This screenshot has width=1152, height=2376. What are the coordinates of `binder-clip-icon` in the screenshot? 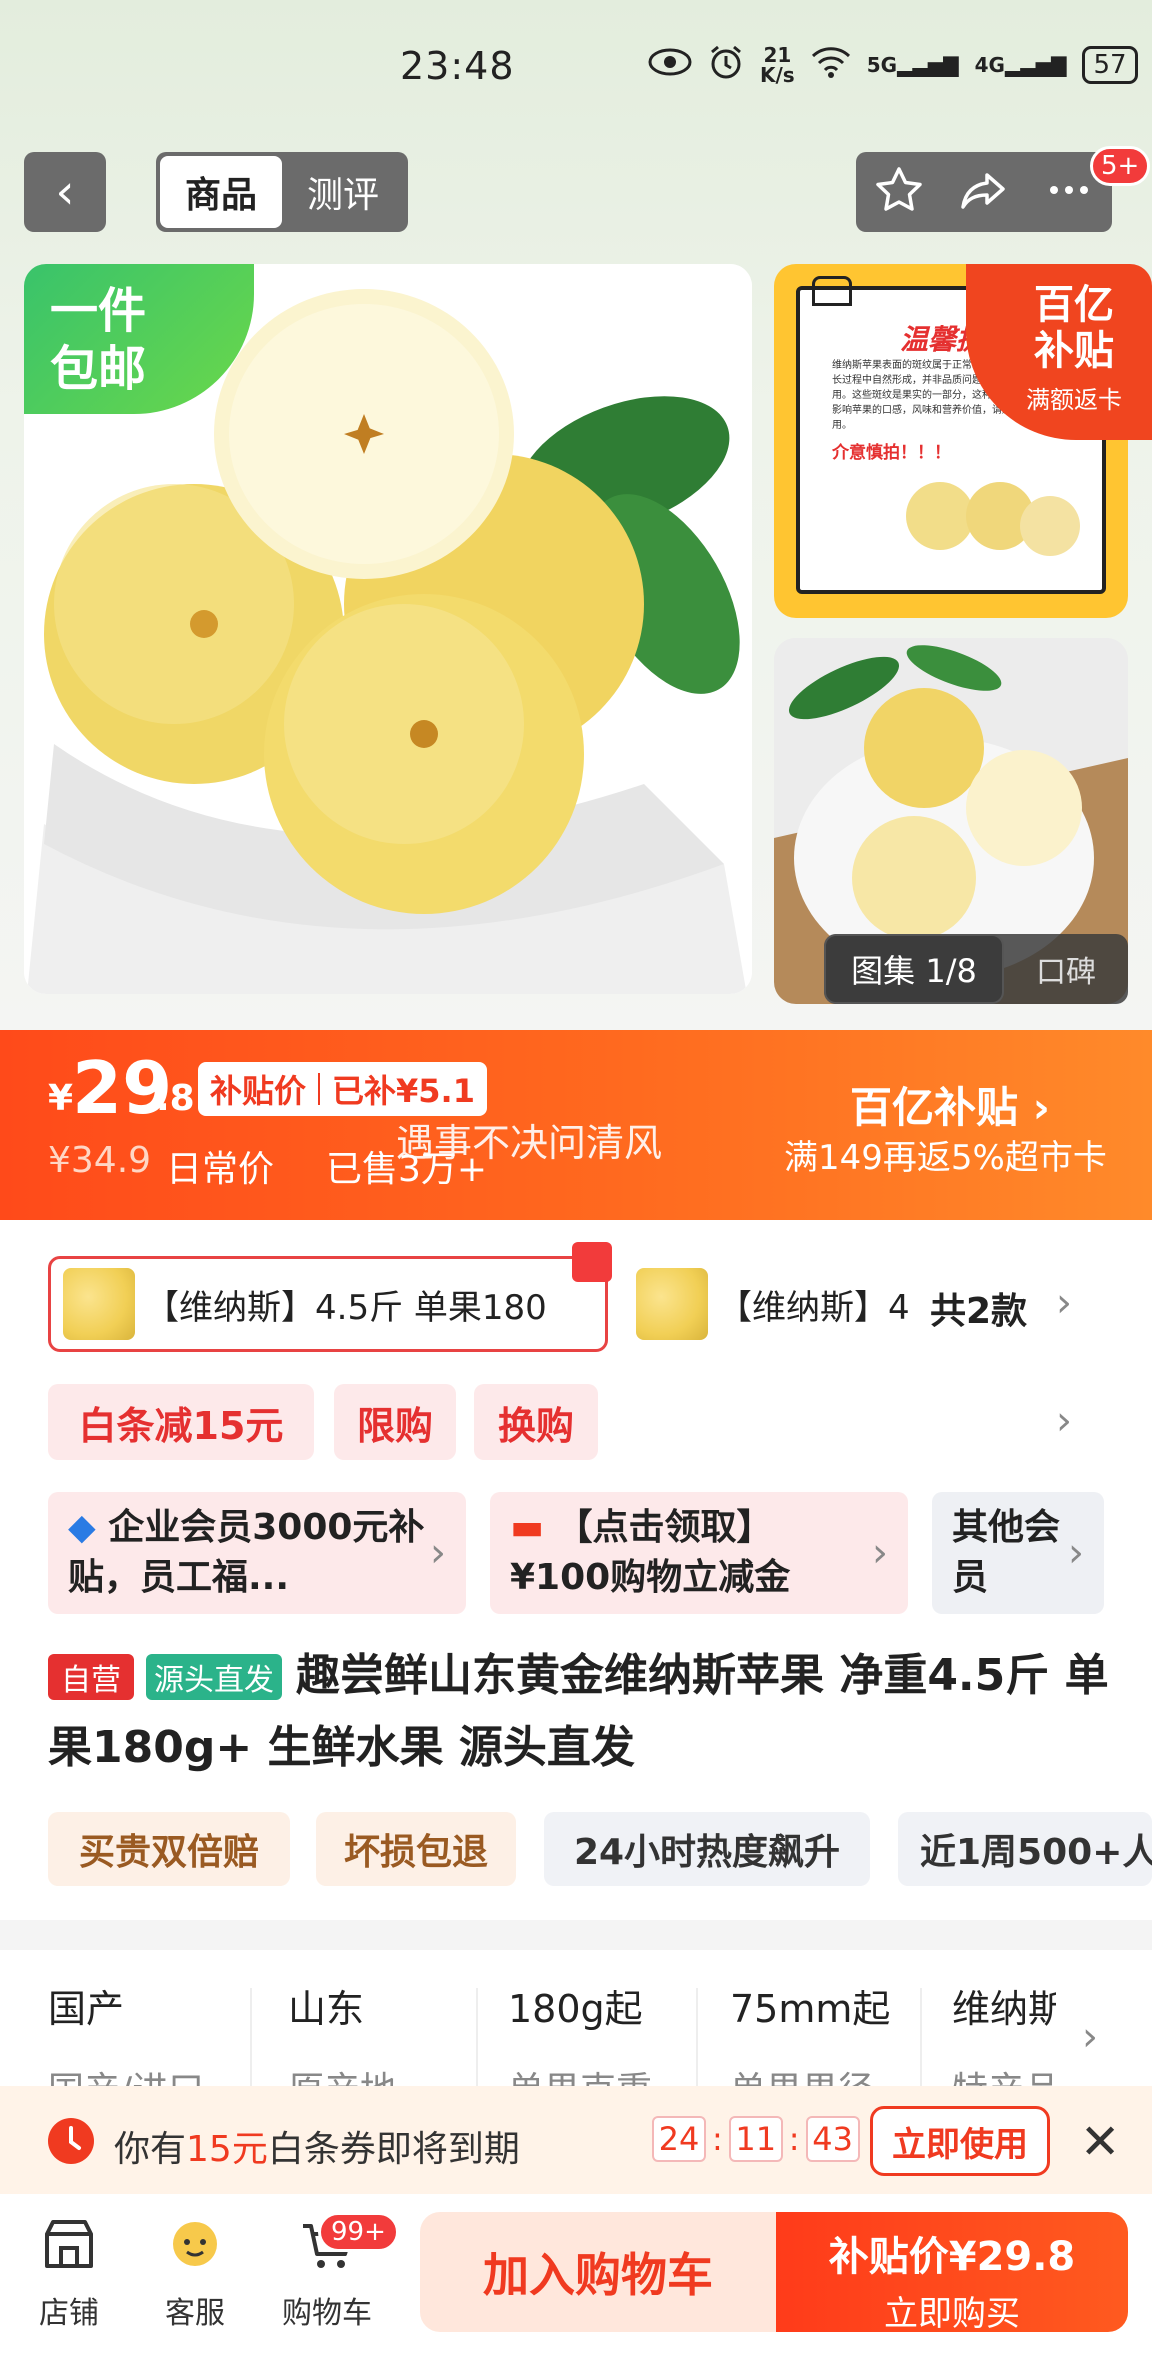 It's located at (832, 291).